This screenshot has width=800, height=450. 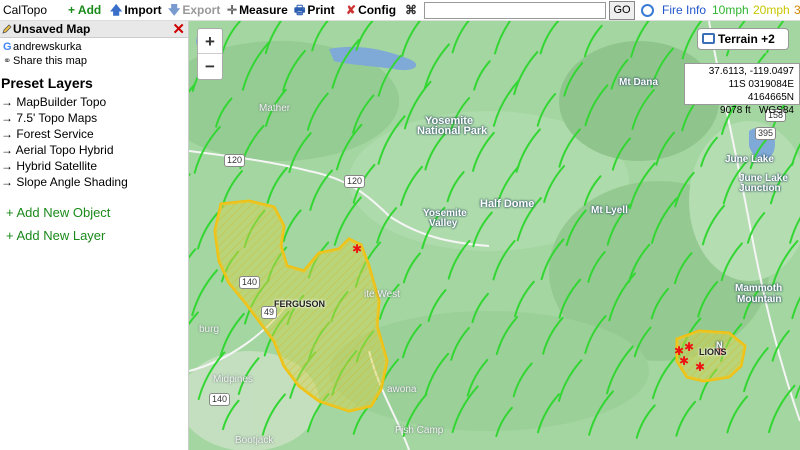 What do you see at coordinates (57, 118) in the screenshot?
I see `preset-label: 7.5' Topo Maps` at bounding box center [57, 118].